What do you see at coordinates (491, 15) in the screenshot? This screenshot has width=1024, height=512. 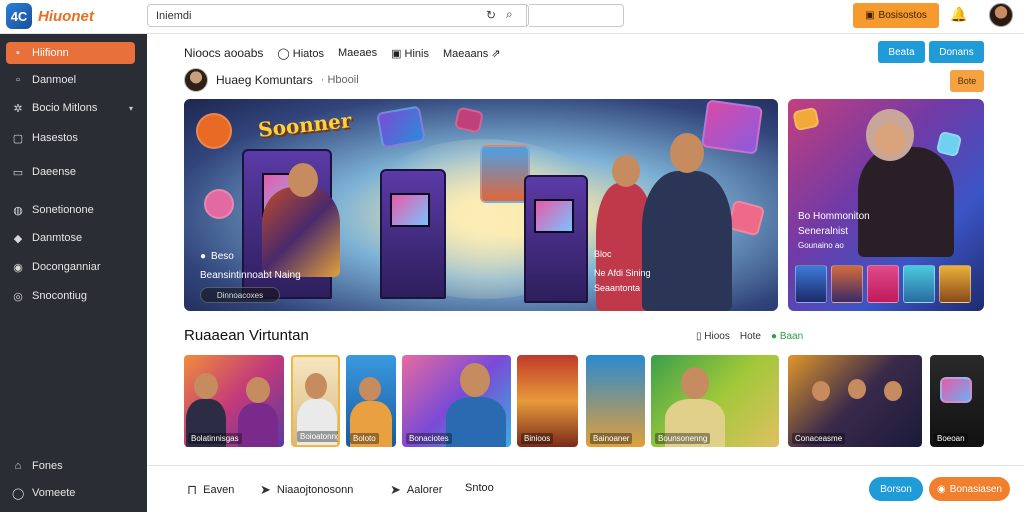 I see `refresh-icon: ↻` at bounding box center [491, 15].